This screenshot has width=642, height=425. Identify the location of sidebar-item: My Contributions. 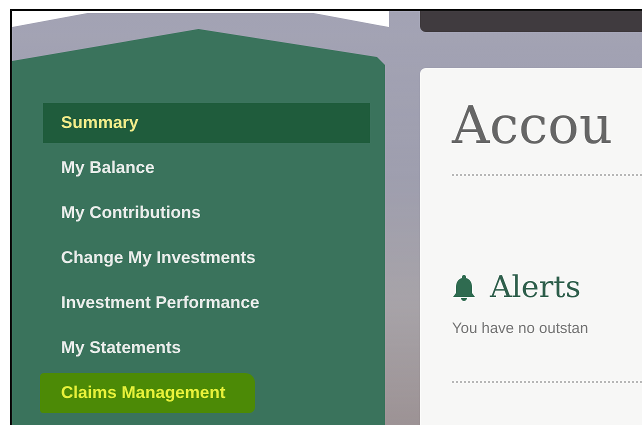
(206, 213).